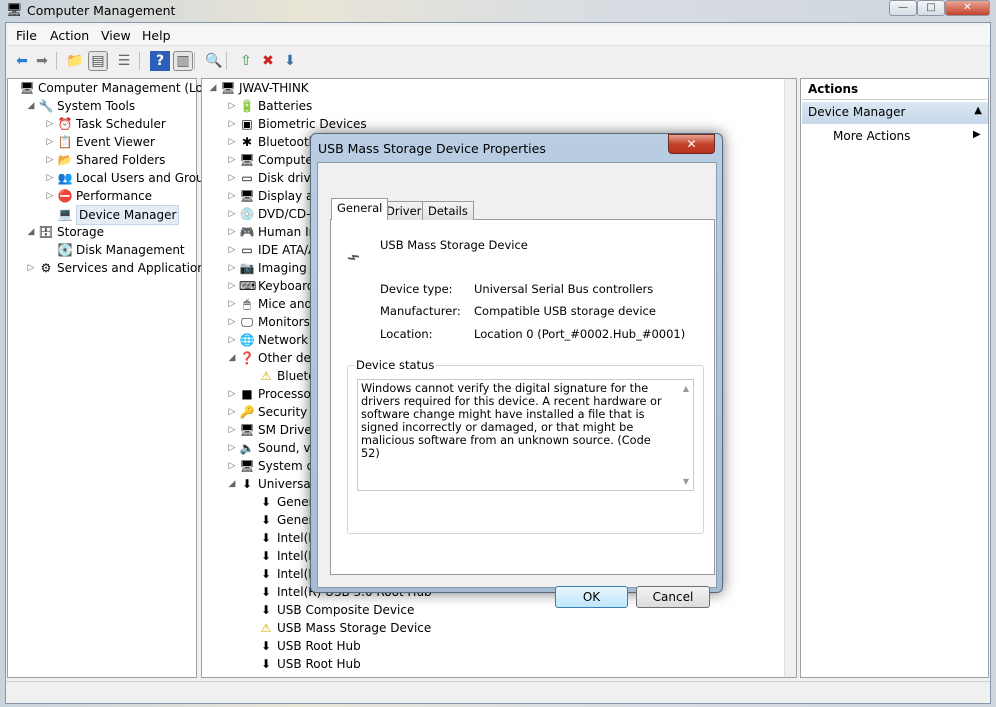 The height and width of the screenshot is (707, 996). What do you see at coordinates (977, 134) in the screenshot?
I see `submenu-arrow-icon: ▶` at bounding box center [977, 134].